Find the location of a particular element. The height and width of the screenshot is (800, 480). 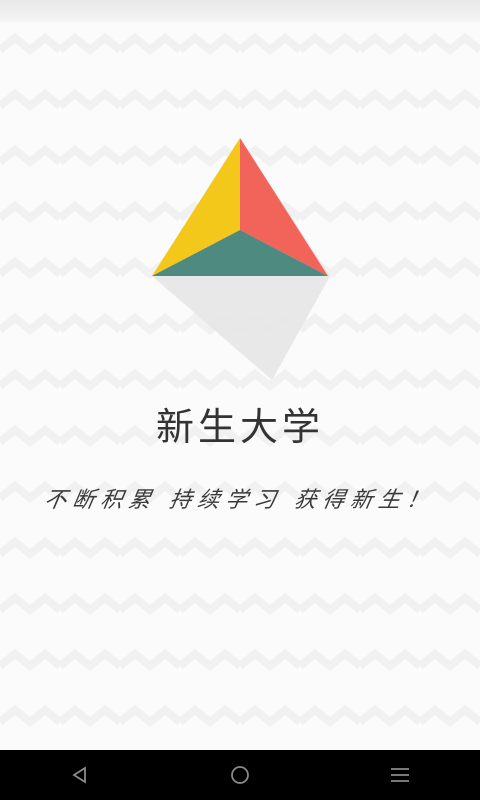

back-triangle-icon is located at coordinates (79, 775).